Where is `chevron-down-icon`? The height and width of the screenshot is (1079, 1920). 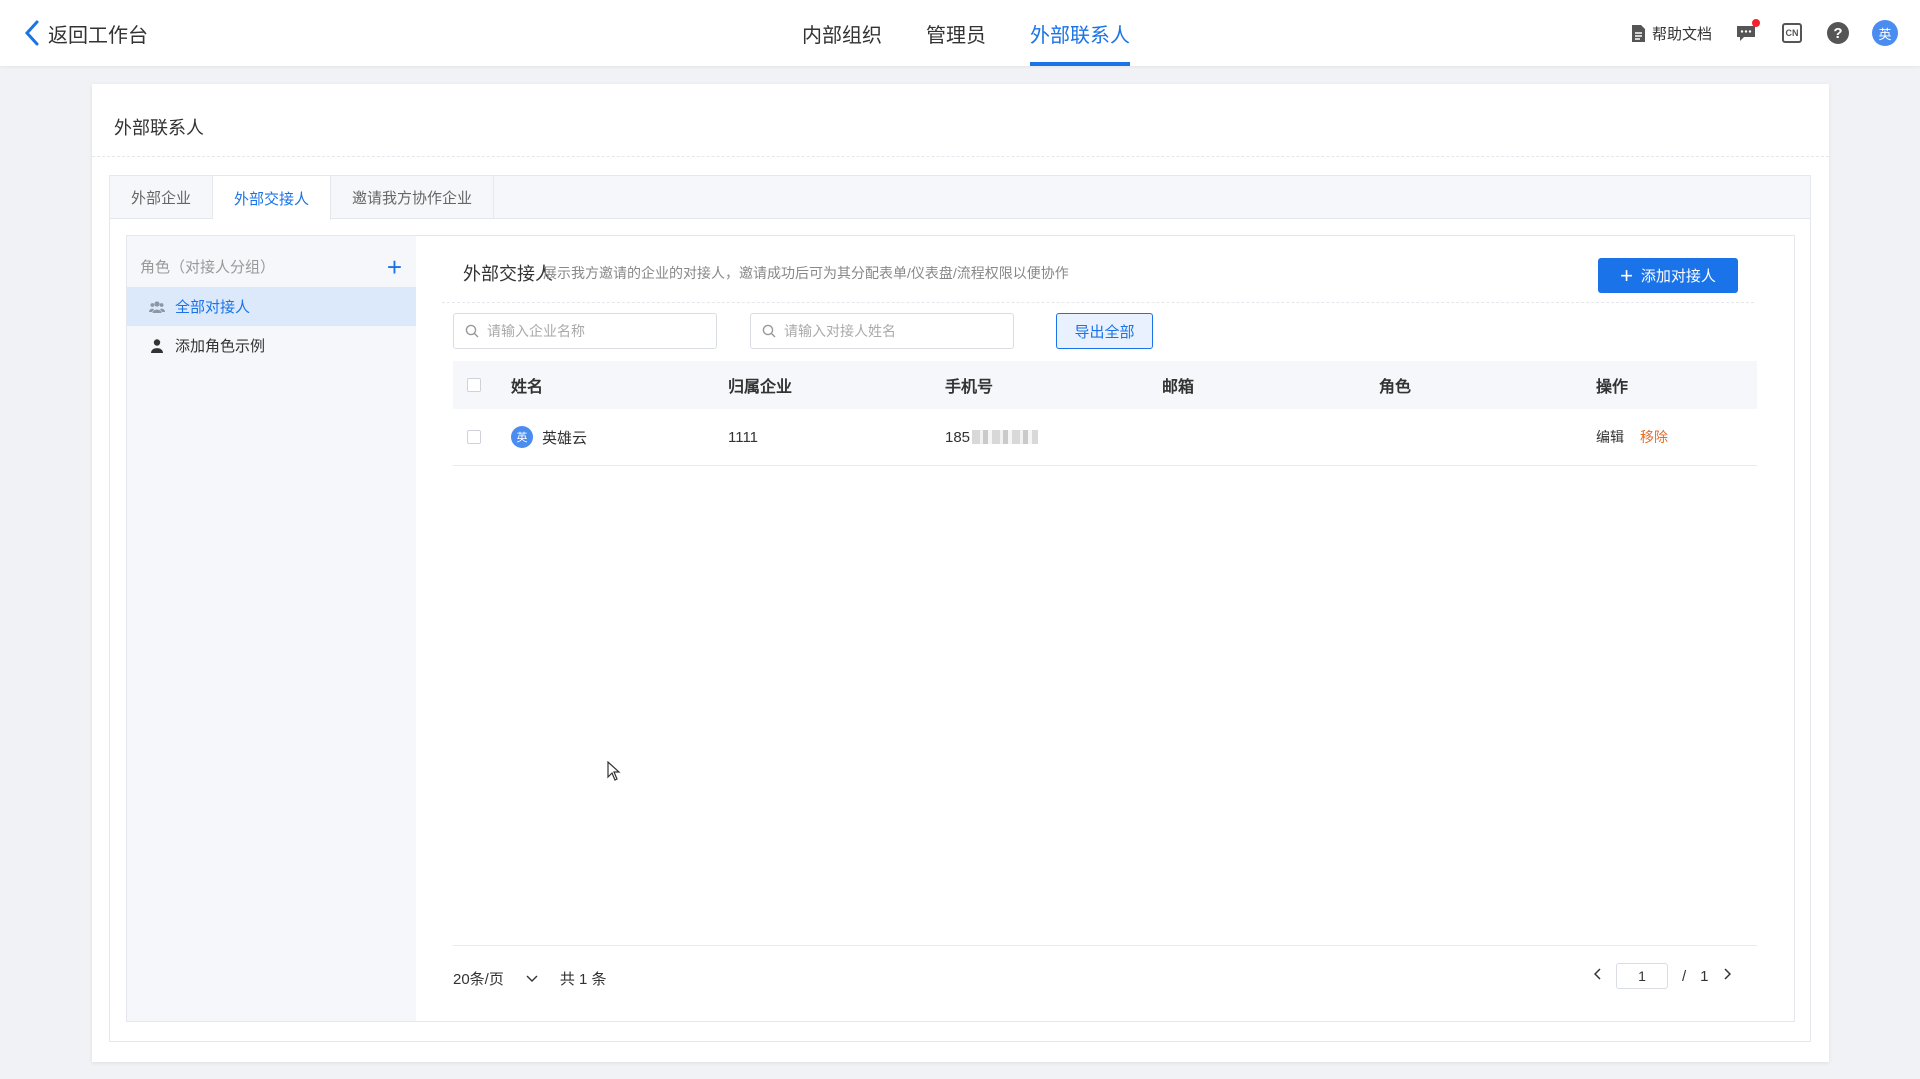
chevron-down-icon is located at coordinates (532, 978).